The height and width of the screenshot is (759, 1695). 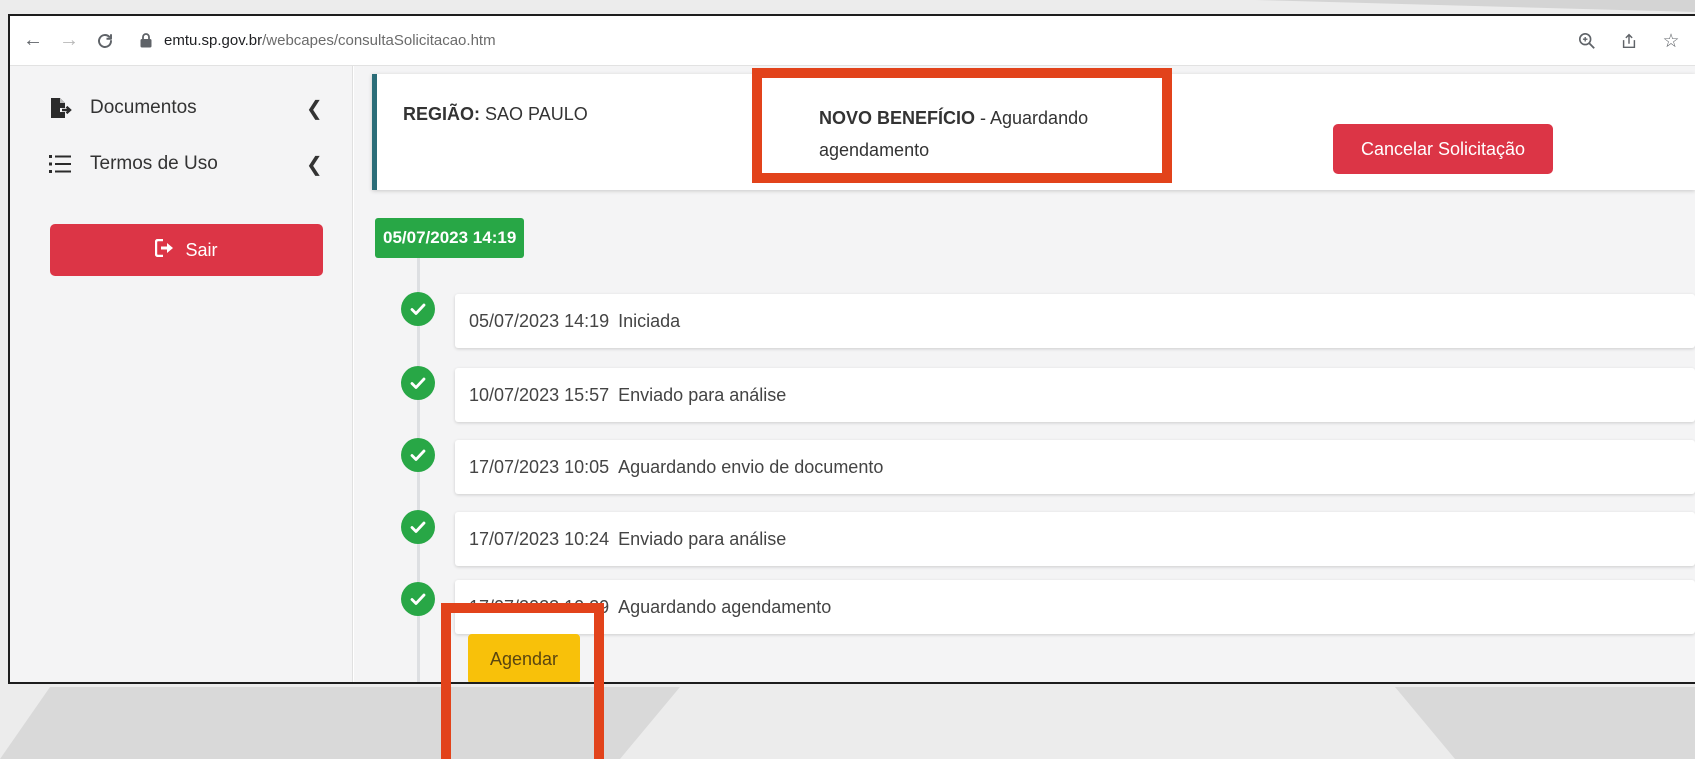 I want to click on sidebar-item-termos-de-uso: Termos de Uso ❮, so click(x=181, y=164).